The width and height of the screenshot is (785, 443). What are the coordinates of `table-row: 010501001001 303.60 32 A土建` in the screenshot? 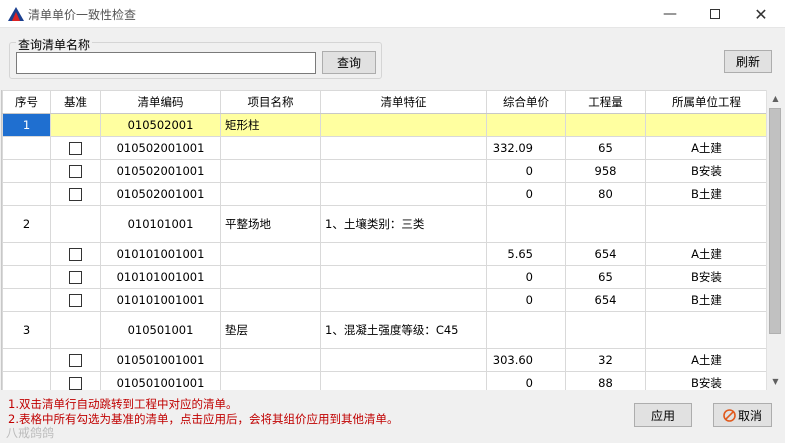 It's located at (384, 360).